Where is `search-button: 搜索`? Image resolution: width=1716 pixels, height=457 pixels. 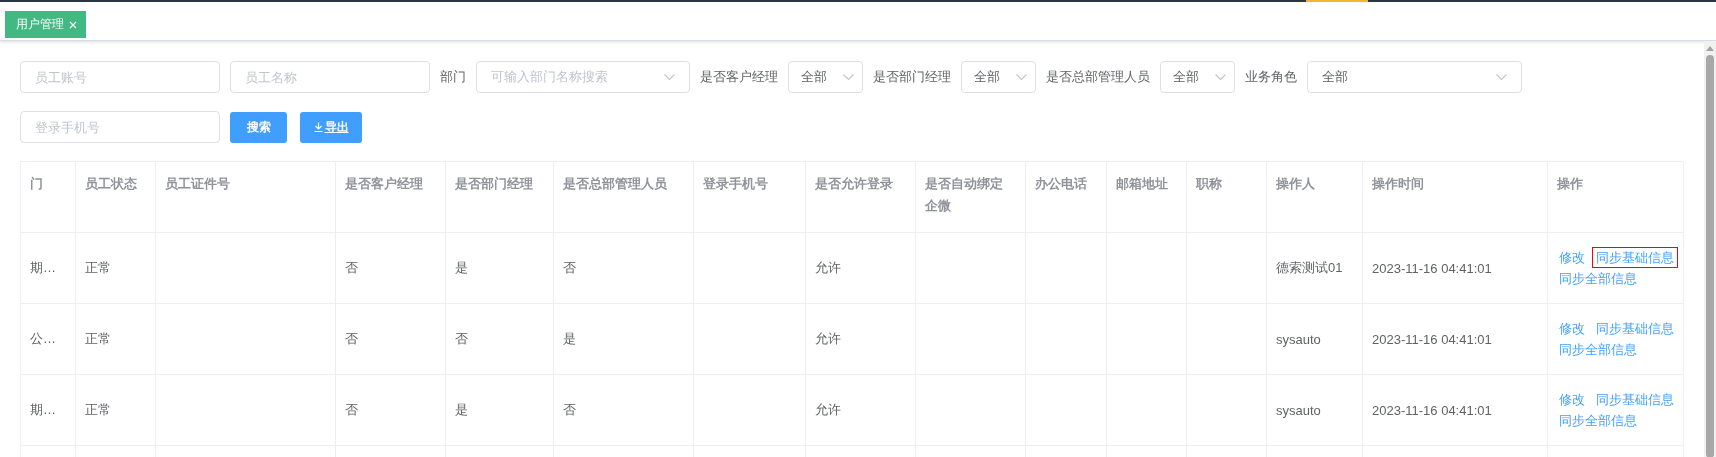 search-button: 搜索 is located at coordinates (258, 127).